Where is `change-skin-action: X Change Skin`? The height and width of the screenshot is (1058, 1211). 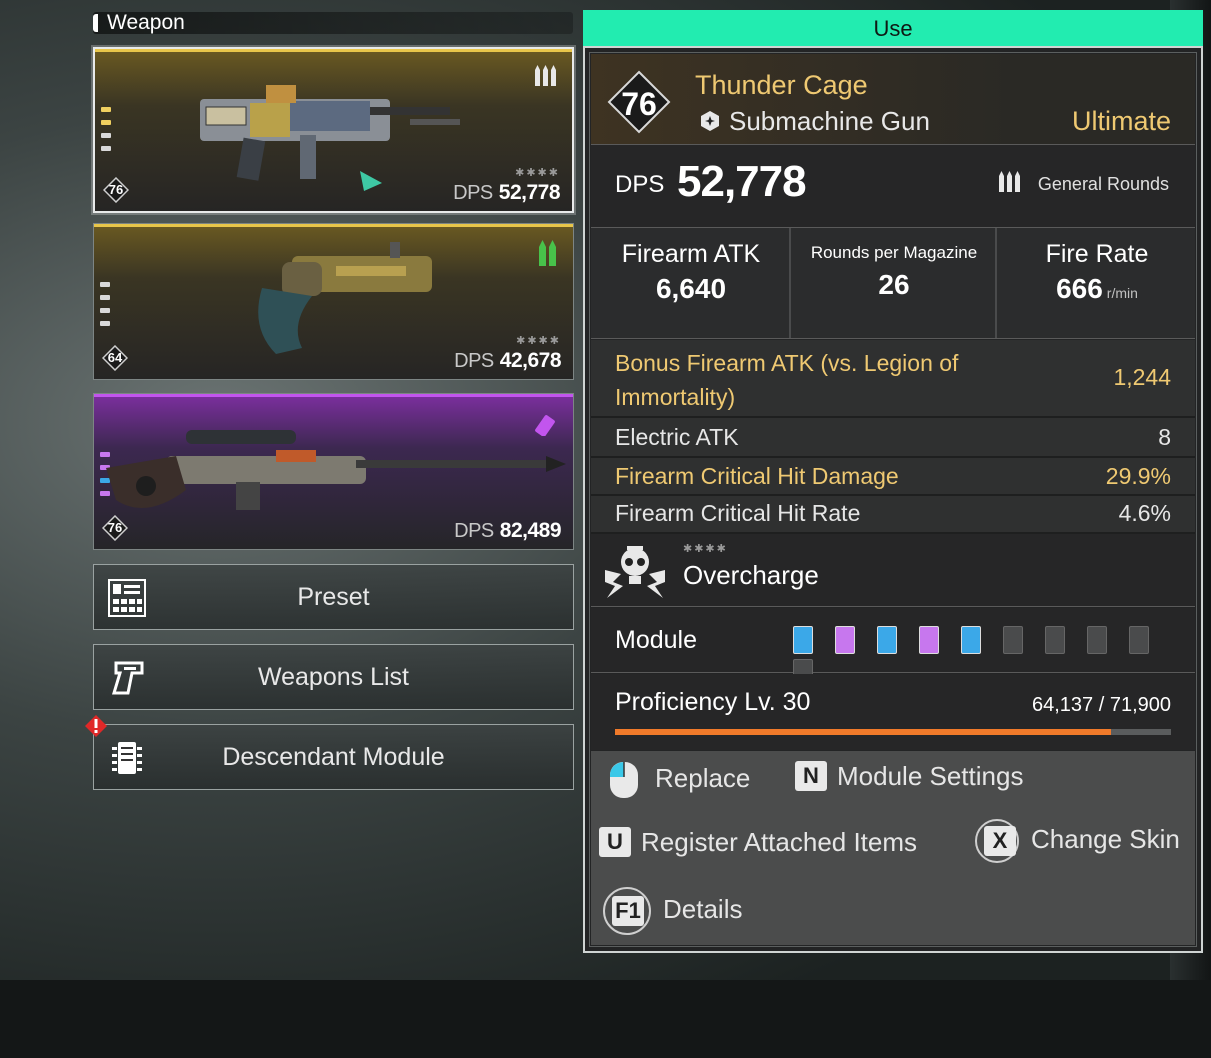 change-skin-action: X Change Skin is located at coordinates (1077, 841).